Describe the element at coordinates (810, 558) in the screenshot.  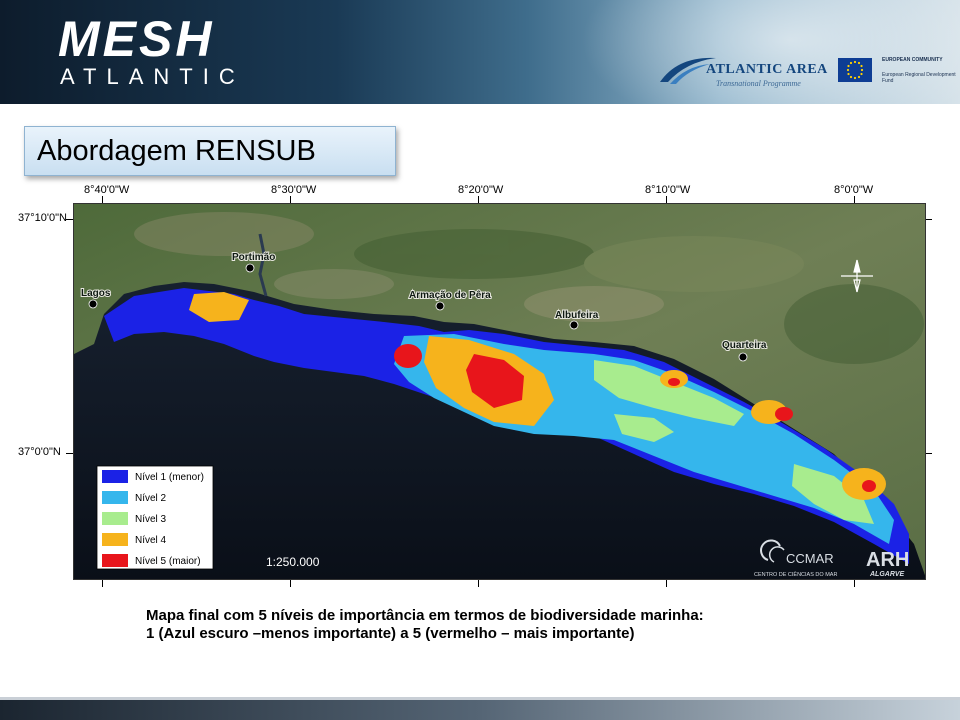
I see `ccmar-label: CCMAR` at that location.